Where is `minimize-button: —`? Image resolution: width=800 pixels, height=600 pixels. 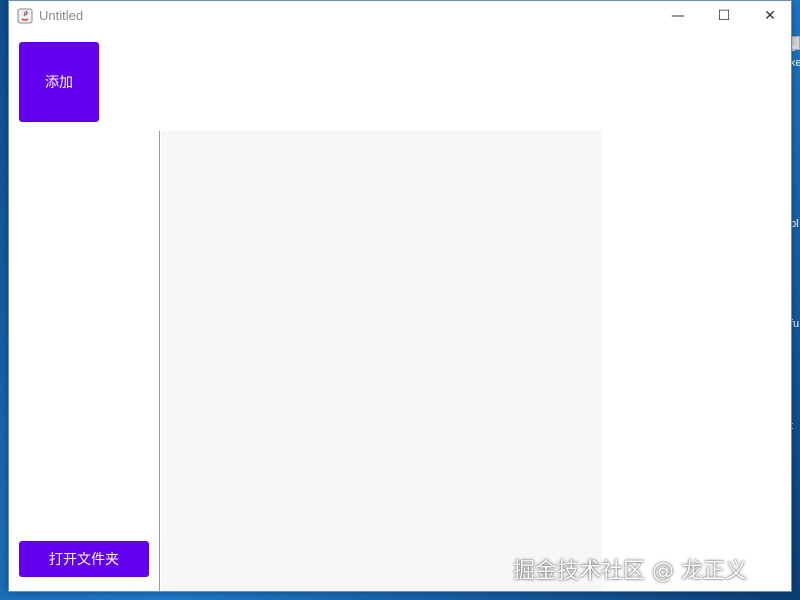
minimize-button: — is located at coordinates (678, 16).